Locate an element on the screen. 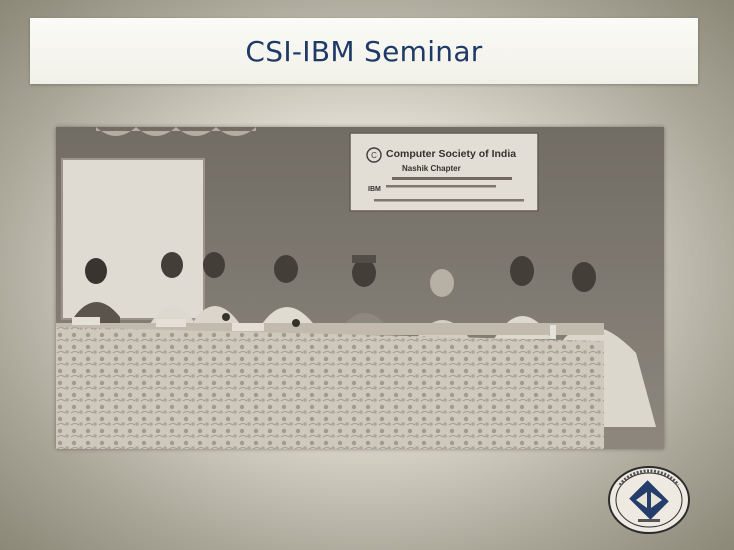  slide-title-bar: CSI-IBM Seminar is located at coordinates (364, 51).